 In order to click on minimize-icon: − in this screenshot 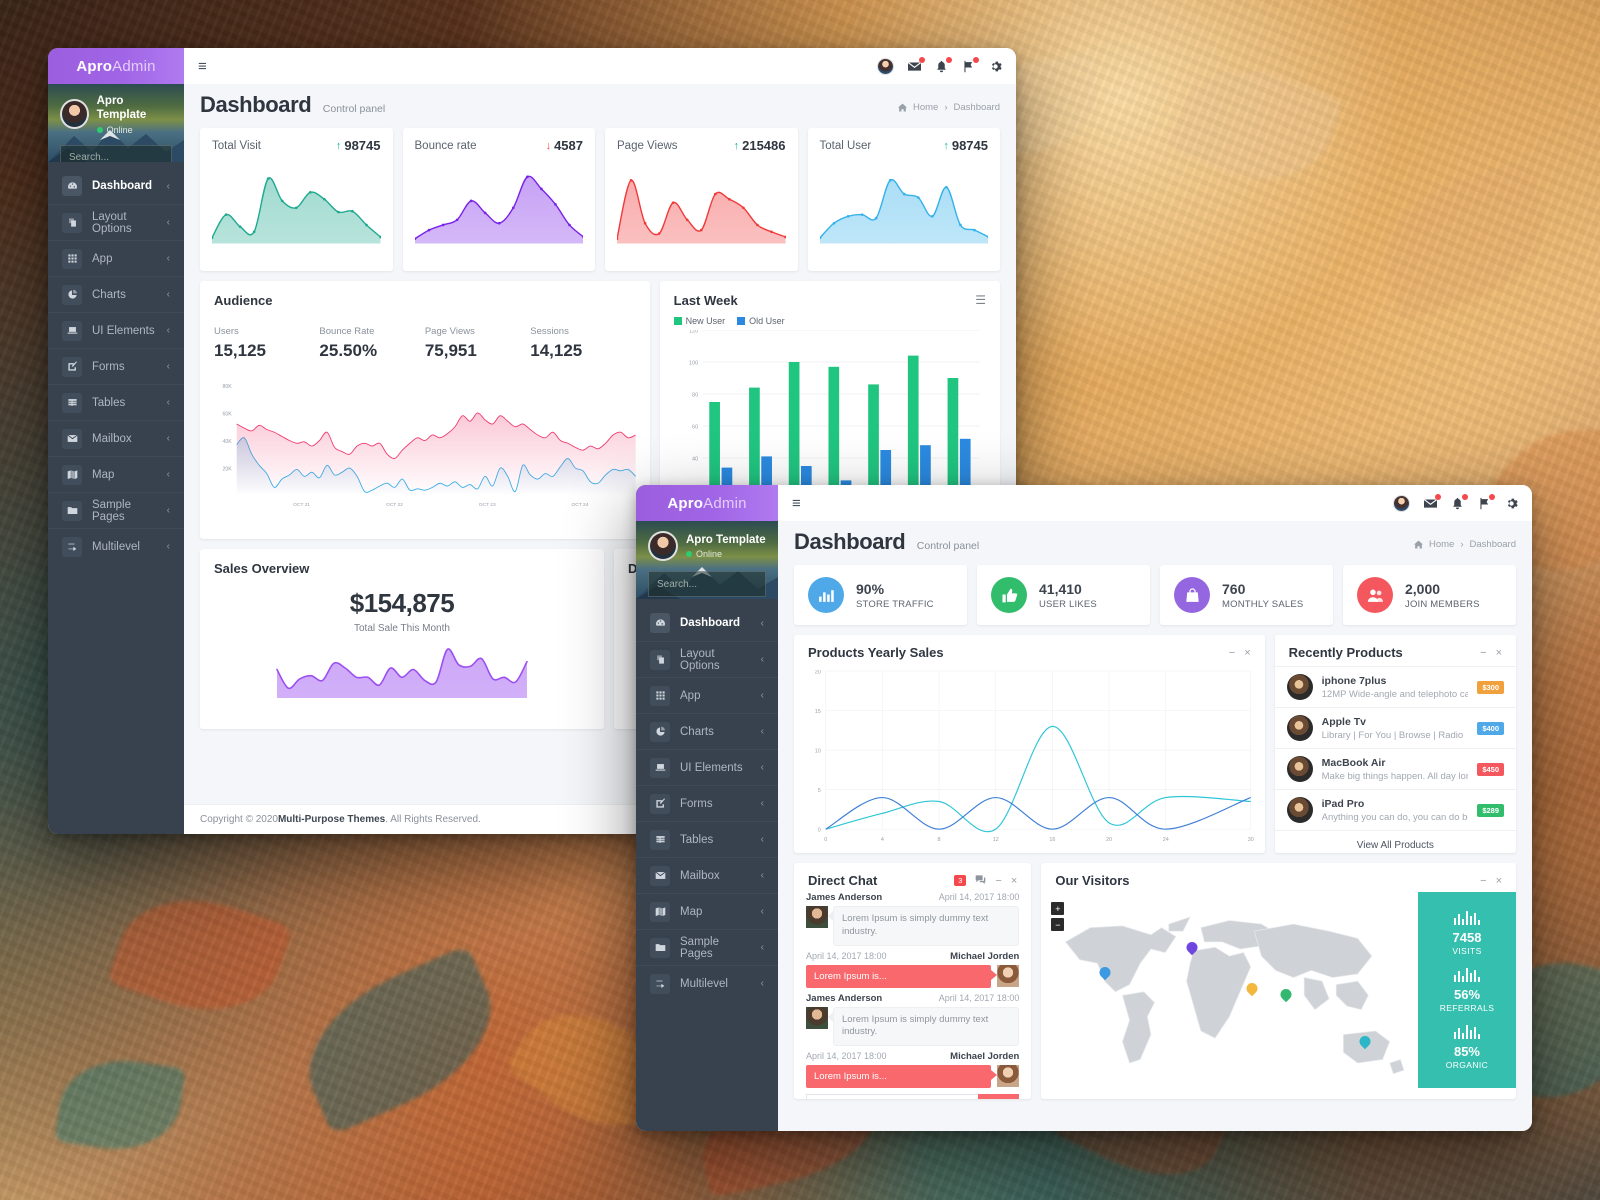, I will do `click(1232, 653)`.